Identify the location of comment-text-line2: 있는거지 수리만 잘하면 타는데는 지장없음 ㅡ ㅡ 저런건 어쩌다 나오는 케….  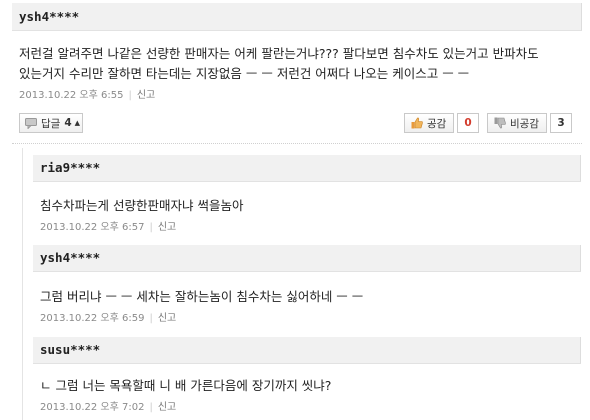
(244, 73).